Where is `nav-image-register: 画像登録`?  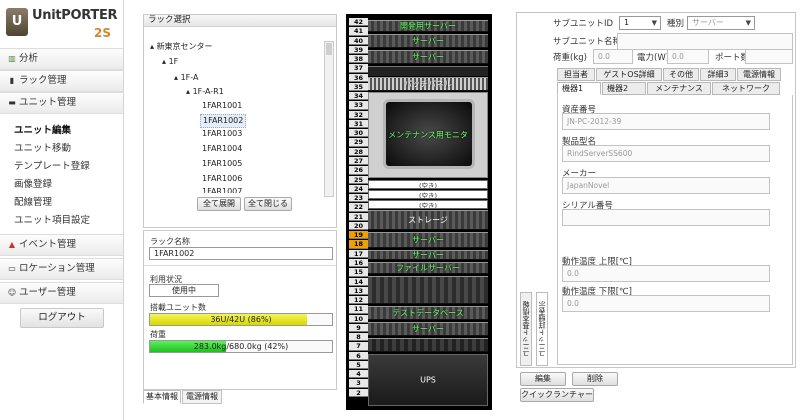
nav-image-register: 画像登録 is located at coordinates (33, 183).